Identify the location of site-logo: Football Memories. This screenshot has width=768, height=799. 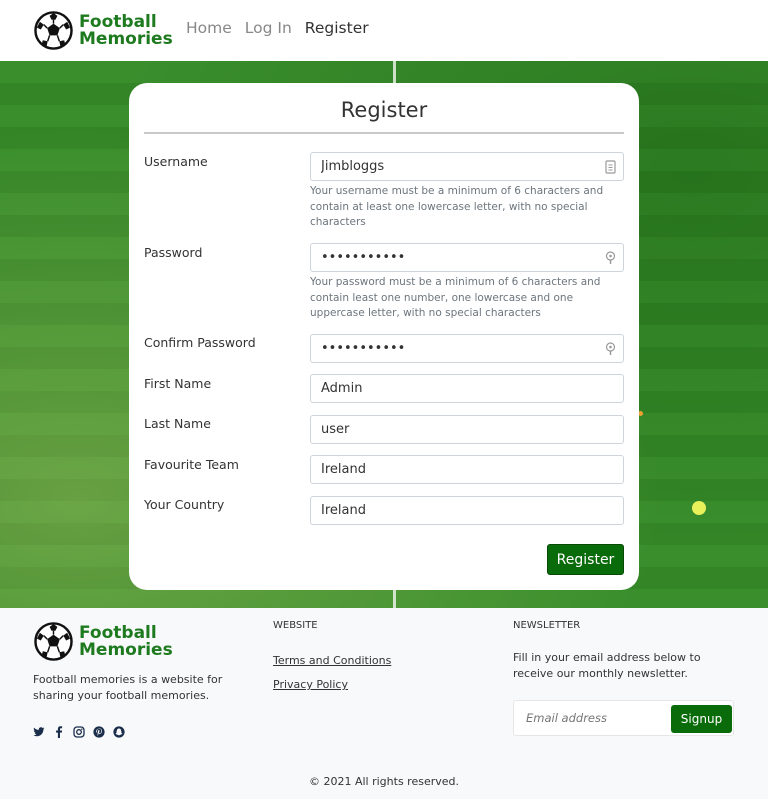
(103, 30).